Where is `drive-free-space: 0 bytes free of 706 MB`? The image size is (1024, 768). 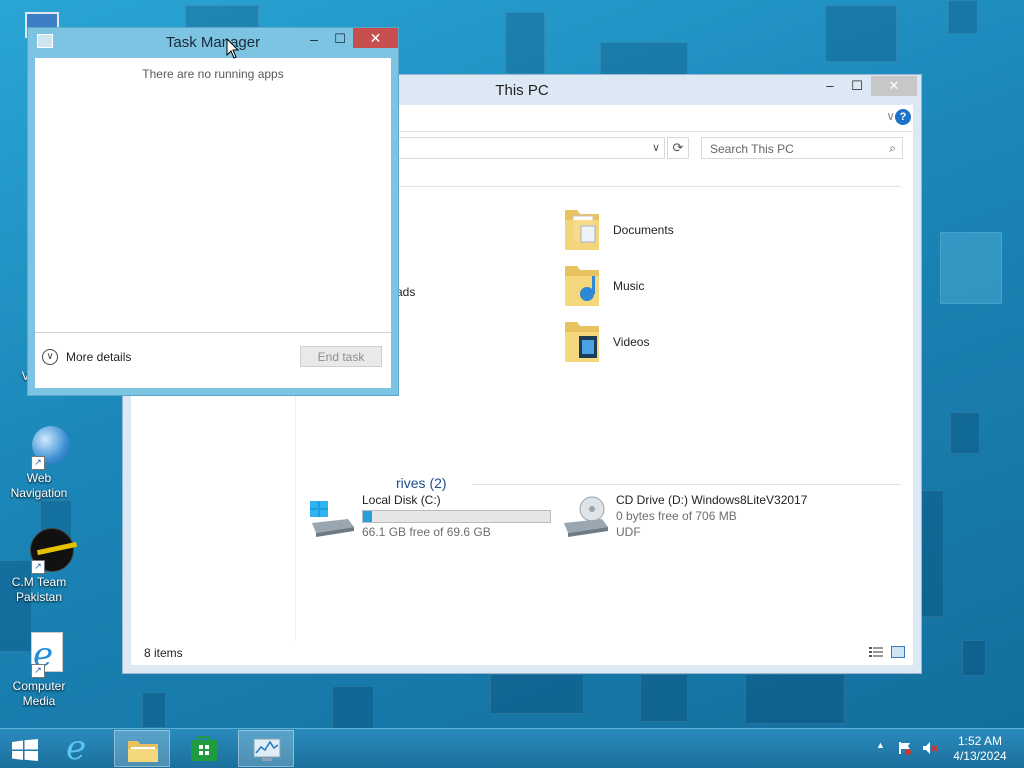
drive-free-space: 0 bytes free of 706 MB is located at coordinates (676, 516).